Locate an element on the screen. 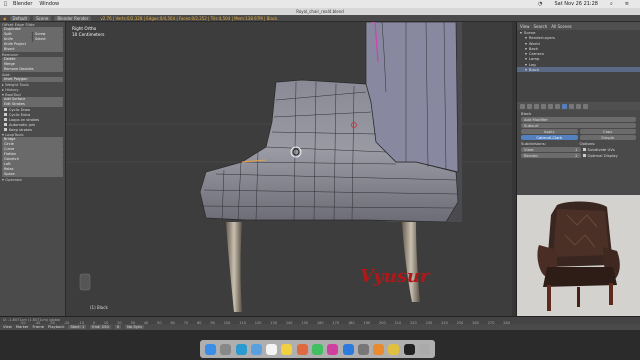  checkbox-icon is located at coordinates (5, 114).